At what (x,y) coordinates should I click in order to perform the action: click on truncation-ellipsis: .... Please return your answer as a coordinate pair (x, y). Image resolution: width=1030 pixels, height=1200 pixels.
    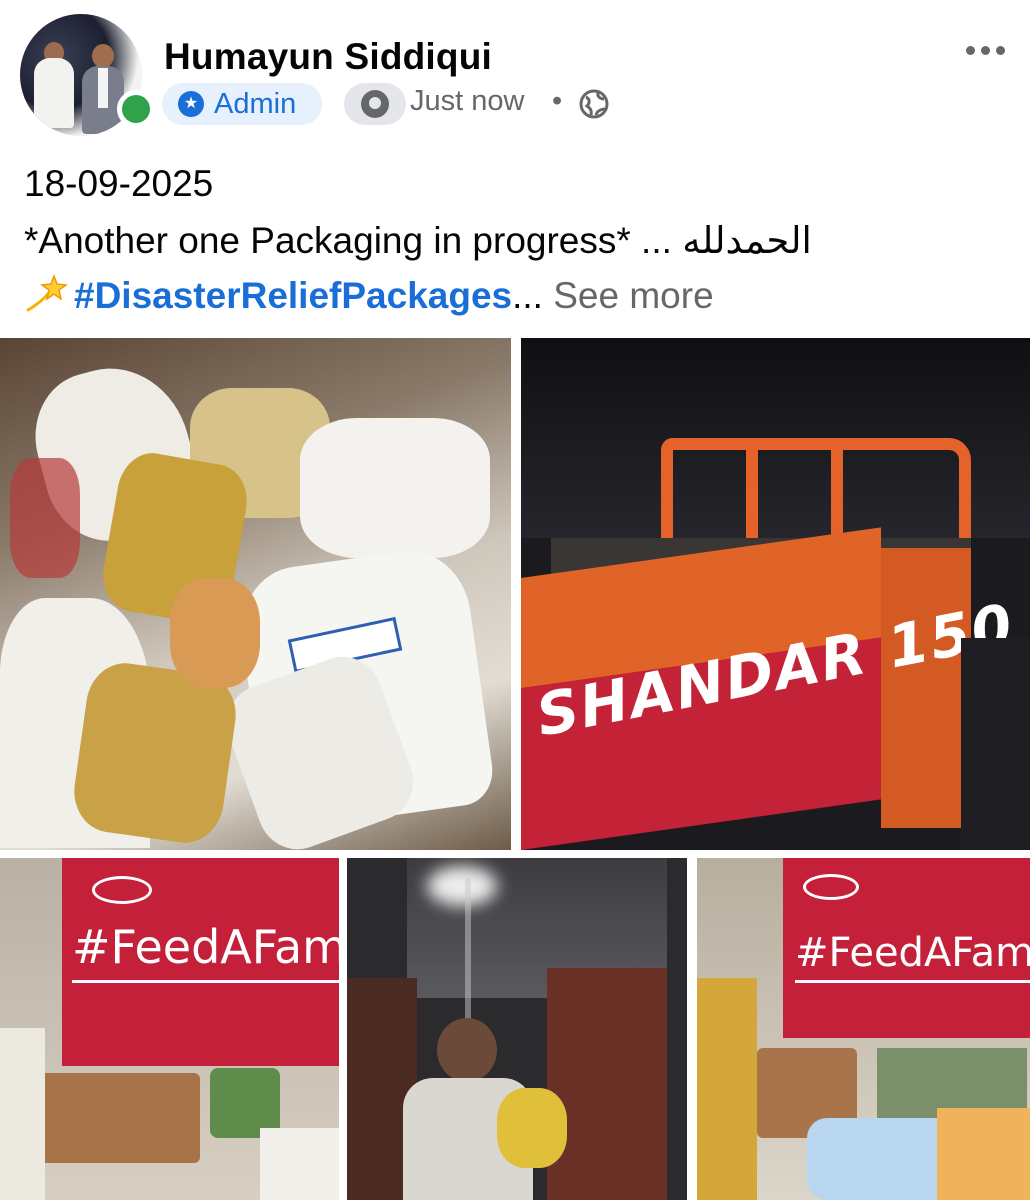
    Looking at the image, I should click on (527, 295).